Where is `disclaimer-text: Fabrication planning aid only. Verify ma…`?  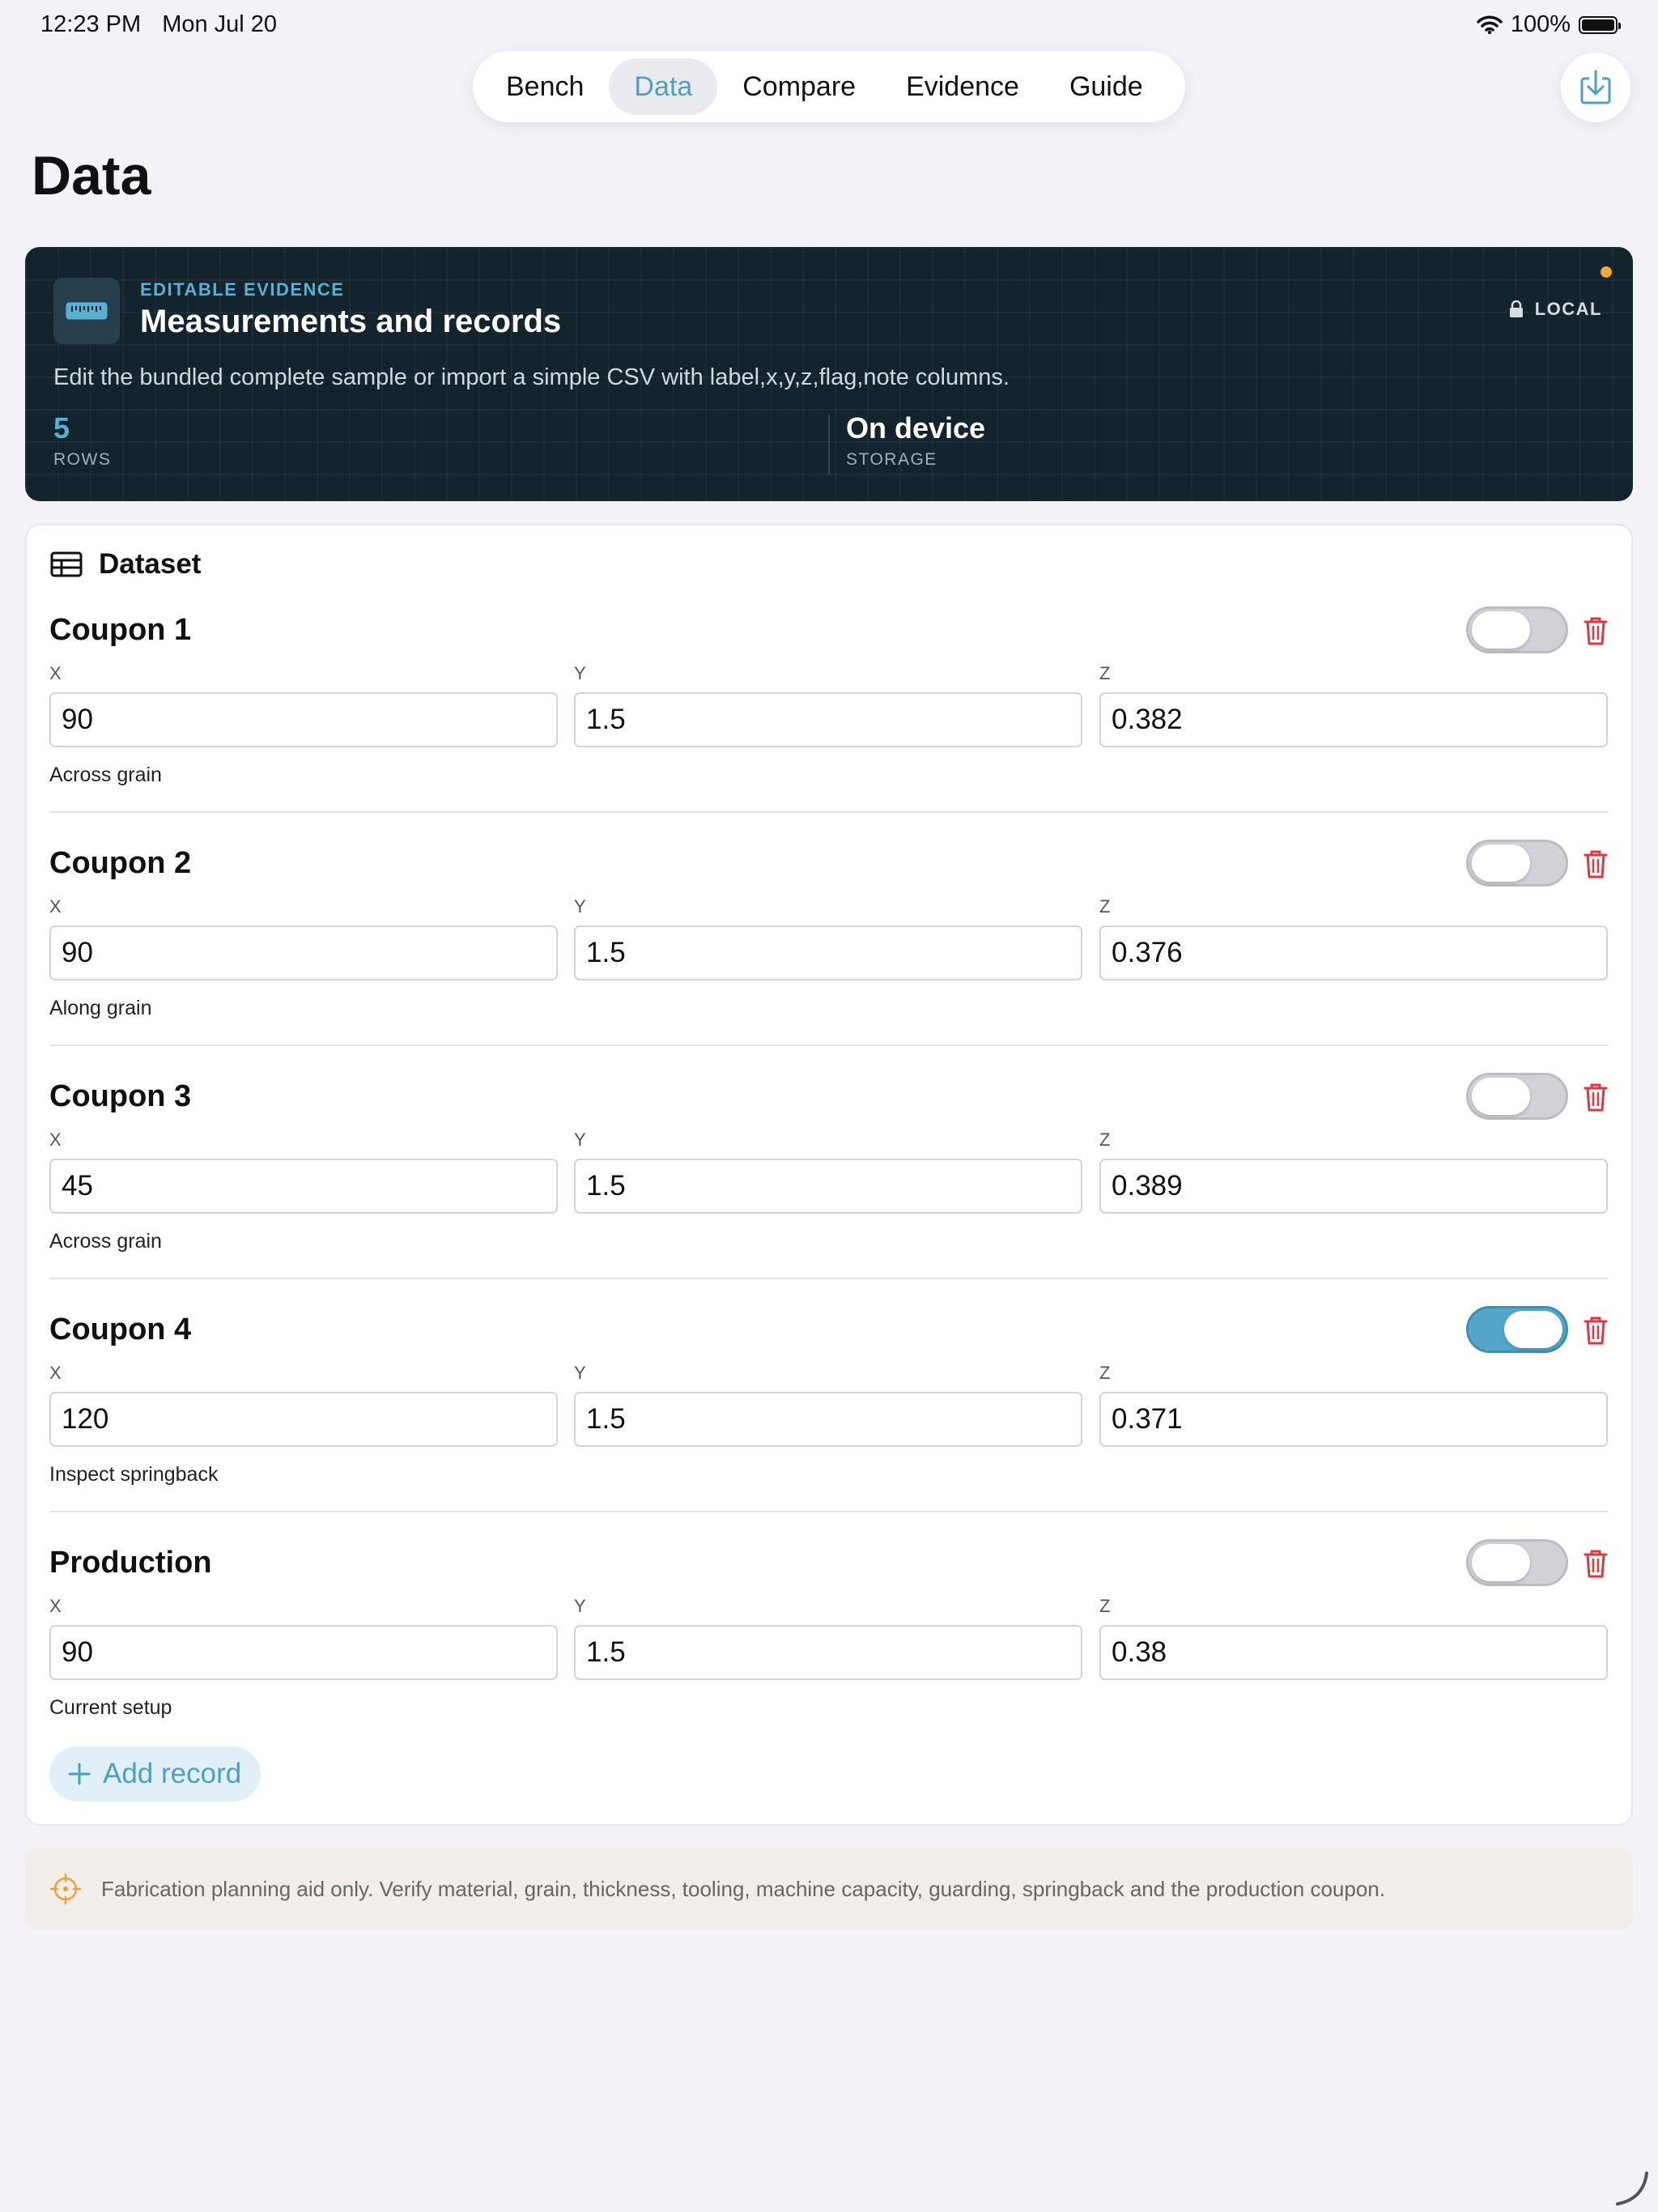 disclaimer-text: Fabrication planning aid only. Verify ma… is located at coordinates (743, 1889).